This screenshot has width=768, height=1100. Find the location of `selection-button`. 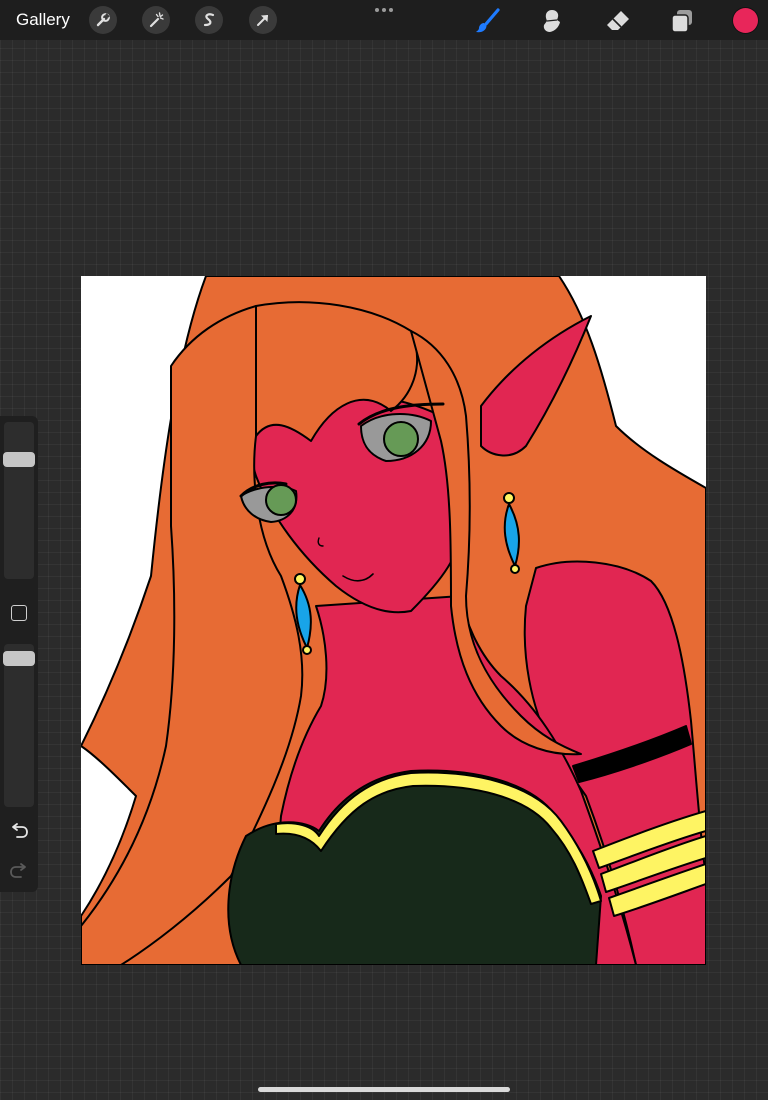

selection-button is located at coordinates (209, 20).